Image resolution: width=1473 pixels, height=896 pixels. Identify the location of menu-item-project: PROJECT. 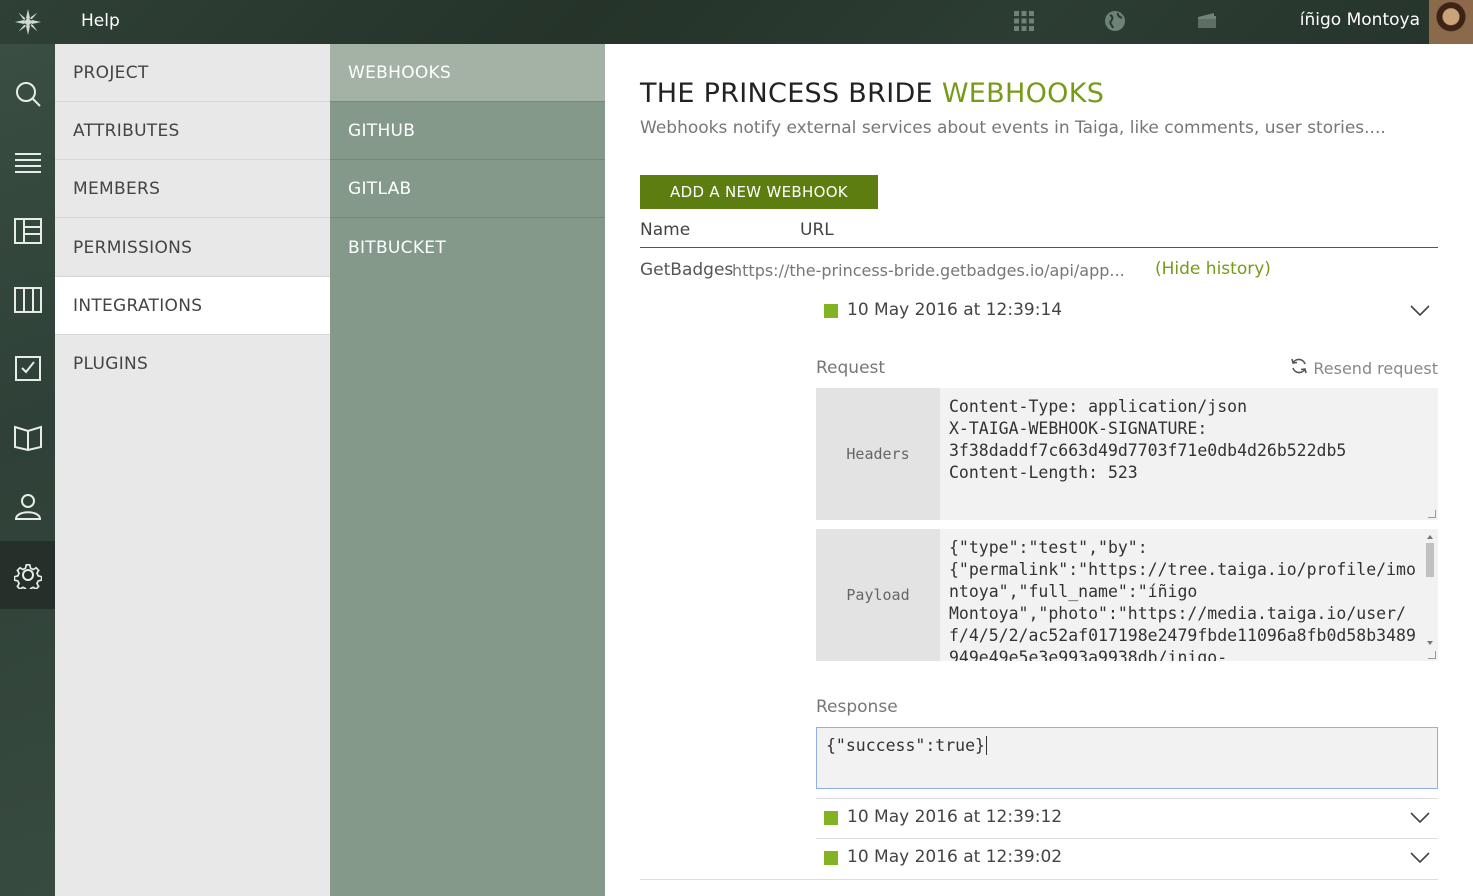
(192, 73).